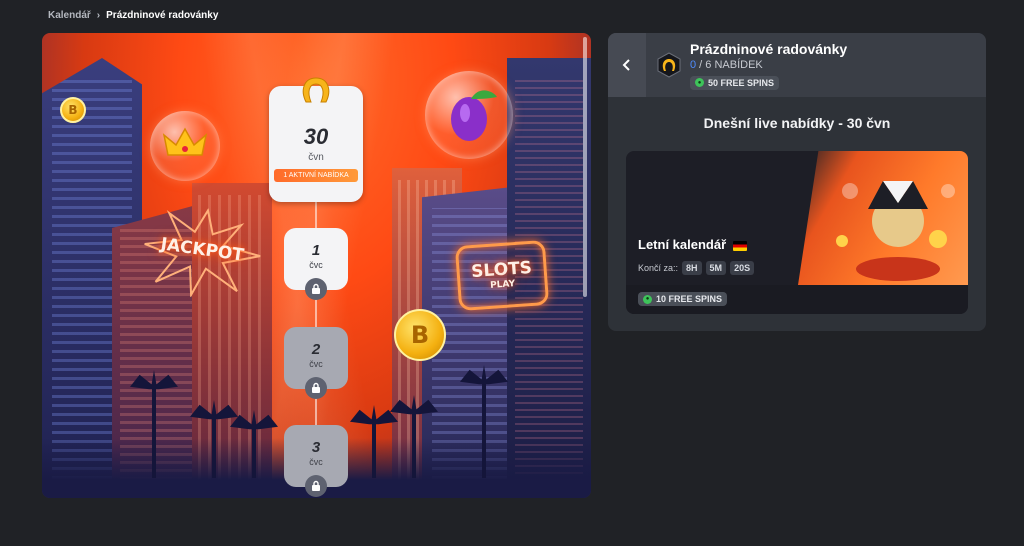  What do you see at coordinates (185, 141) in the screenshot?
I see `crown-icon` at bounding box center [185, 141].